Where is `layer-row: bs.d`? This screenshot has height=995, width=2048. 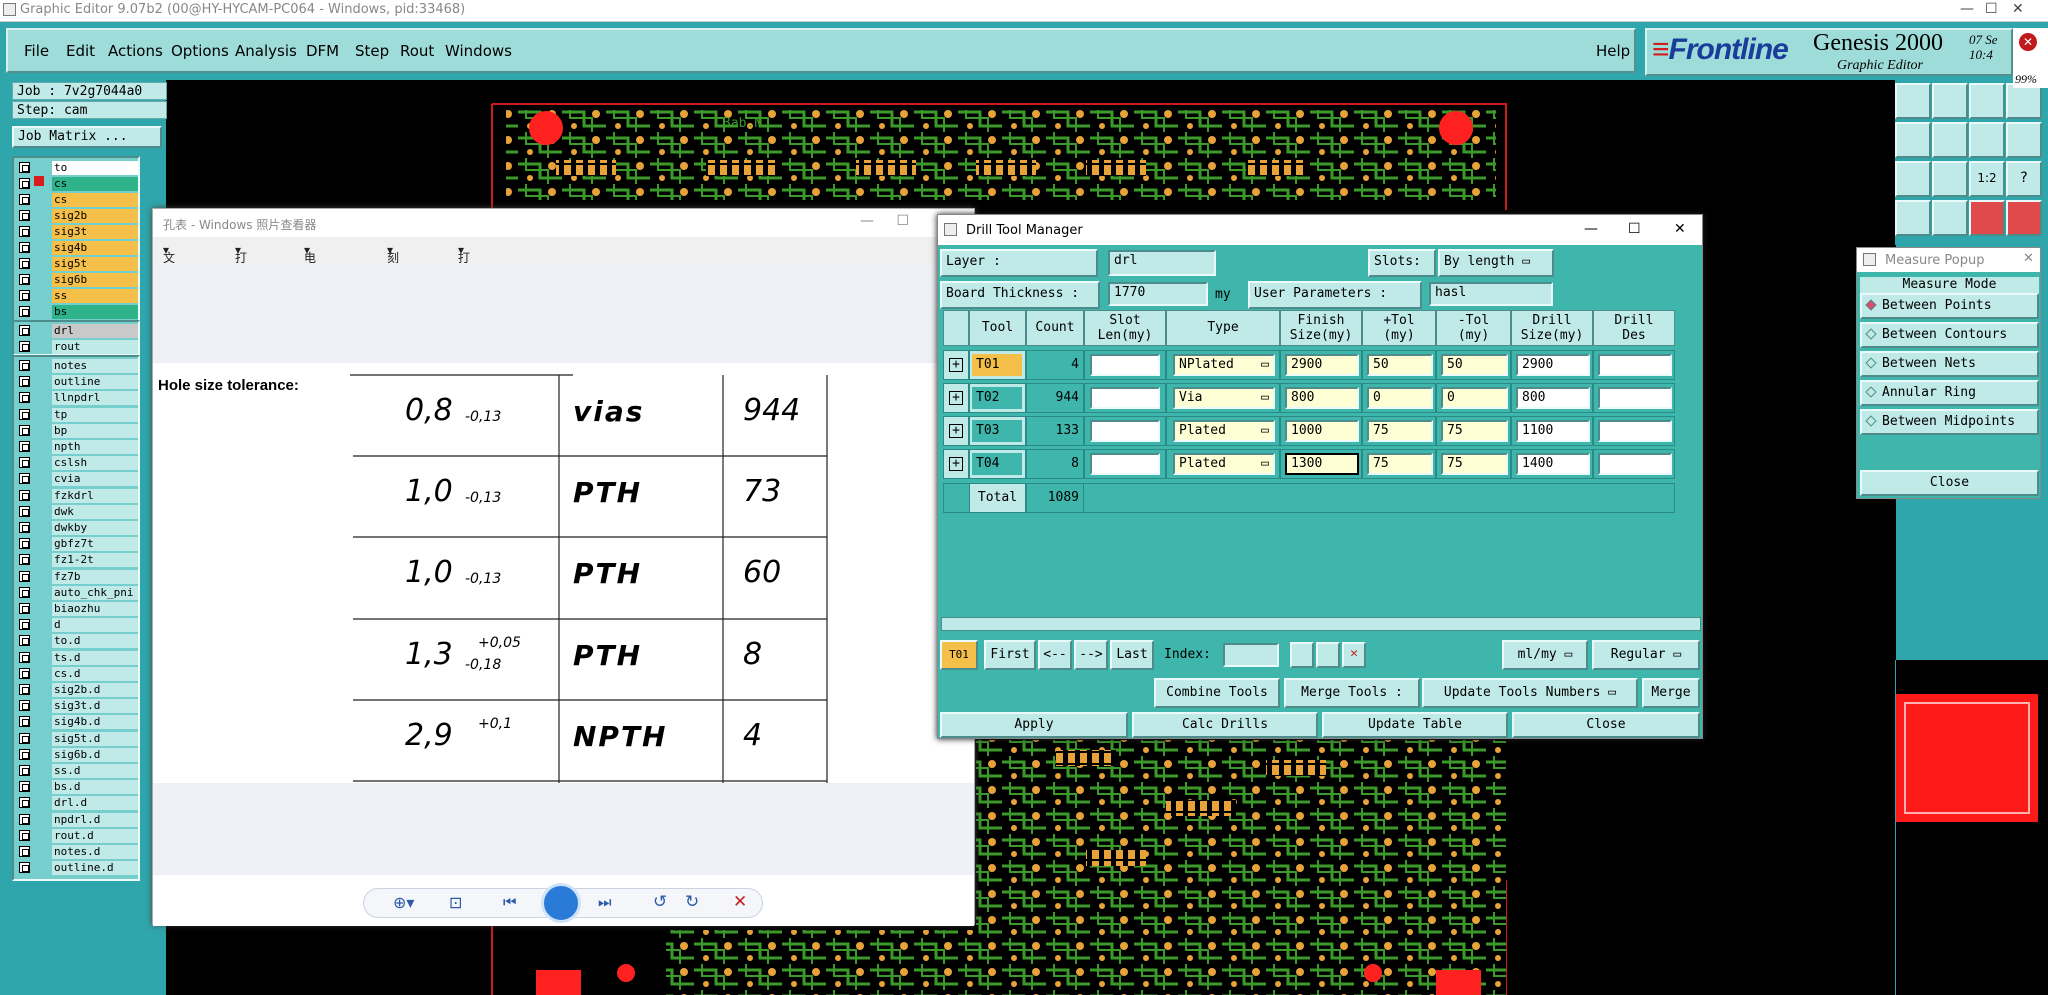
layer-row: bs.d is located at coordinates (76, 787).